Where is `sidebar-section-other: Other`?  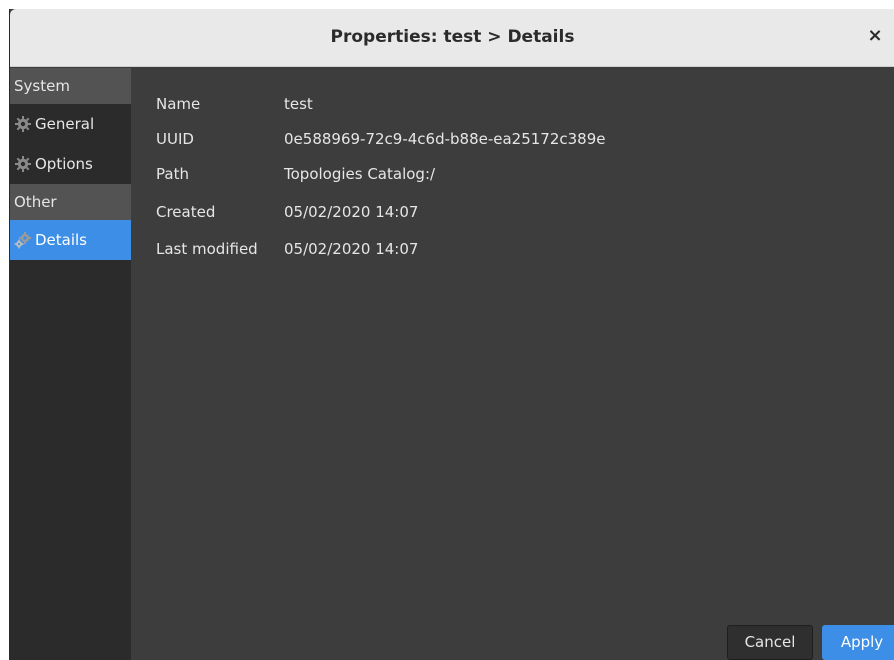
sidebar-section-other: Other is located at coordinates (70, 202).